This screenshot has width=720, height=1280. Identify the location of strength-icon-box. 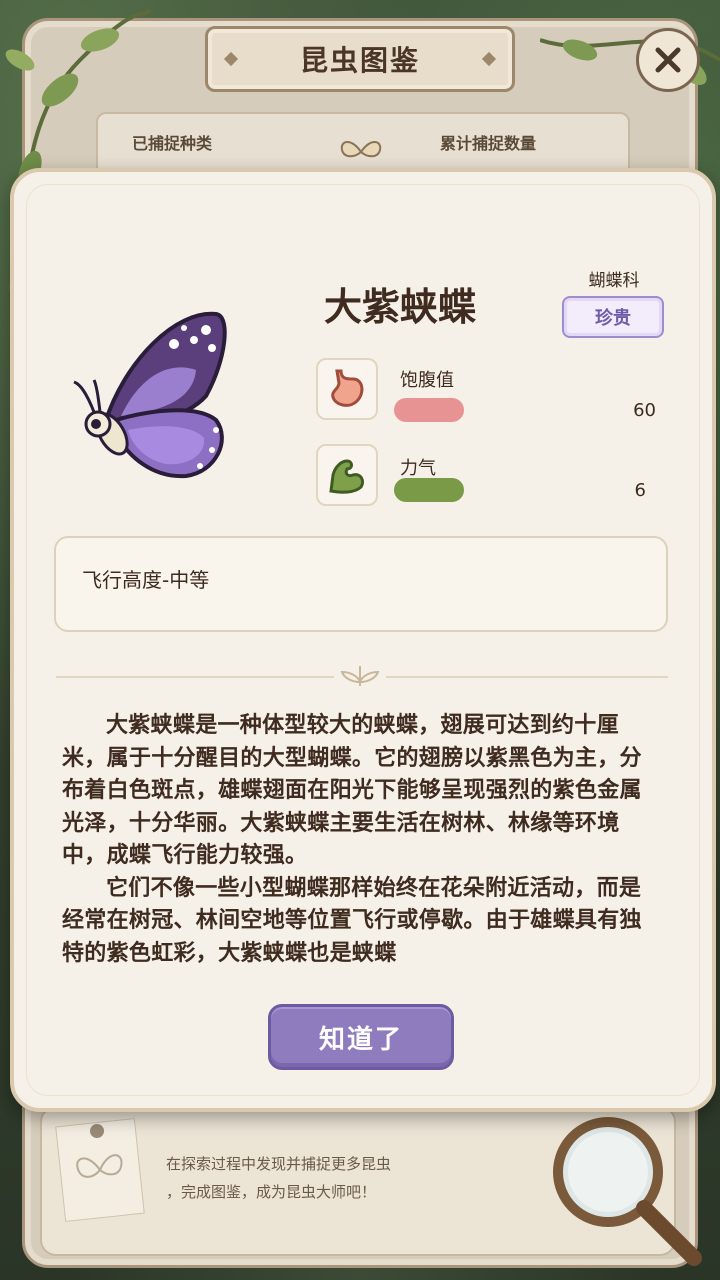
(347, 475).